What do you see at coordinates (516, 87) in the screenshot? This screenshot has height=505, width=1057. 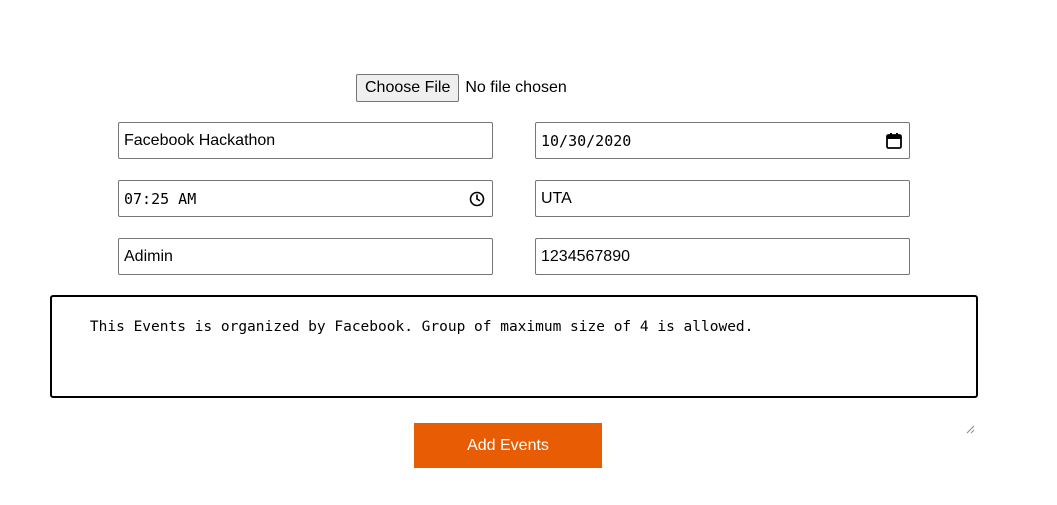 I see `file-status-text: No file chosen` at bounding box center [516, 87].